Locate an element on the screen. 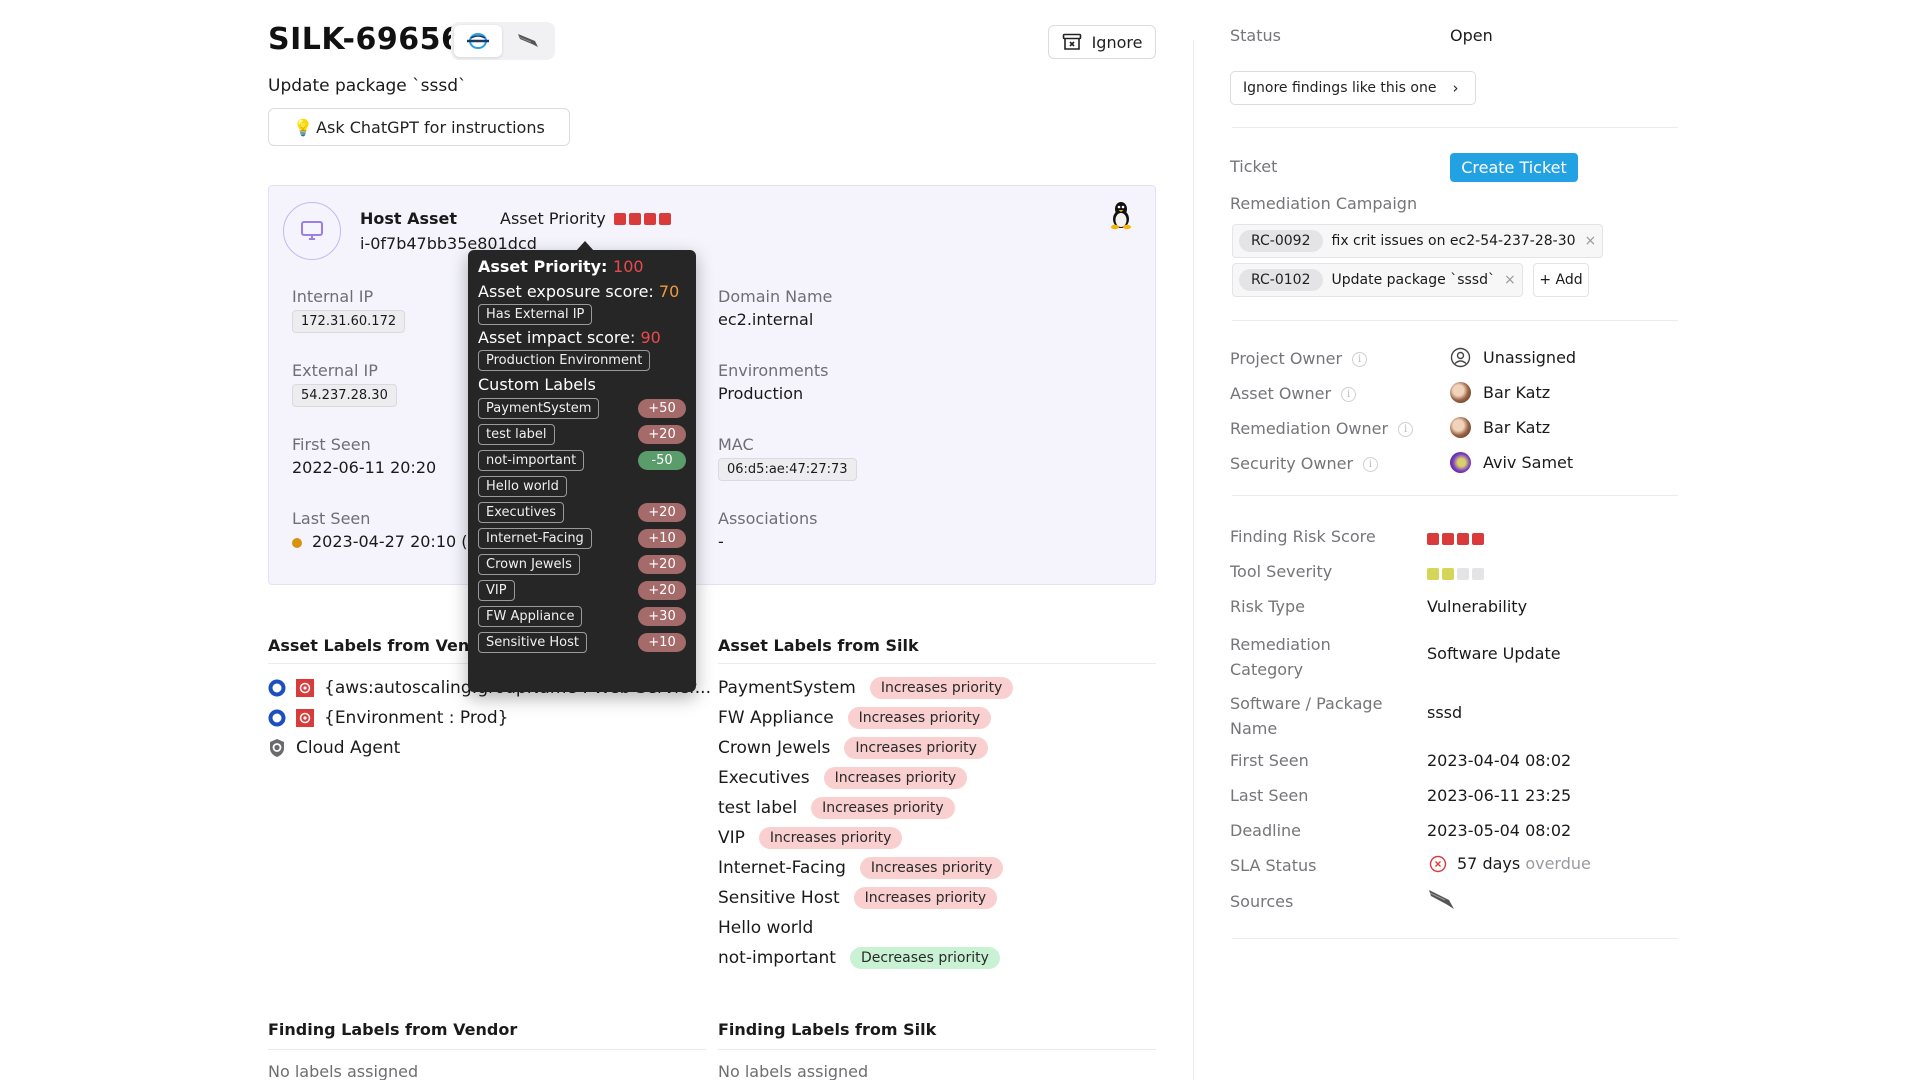 This screenshot has width=1920, height=1080. host-asset-label: Host Asset is located at coordinates (409, 218).